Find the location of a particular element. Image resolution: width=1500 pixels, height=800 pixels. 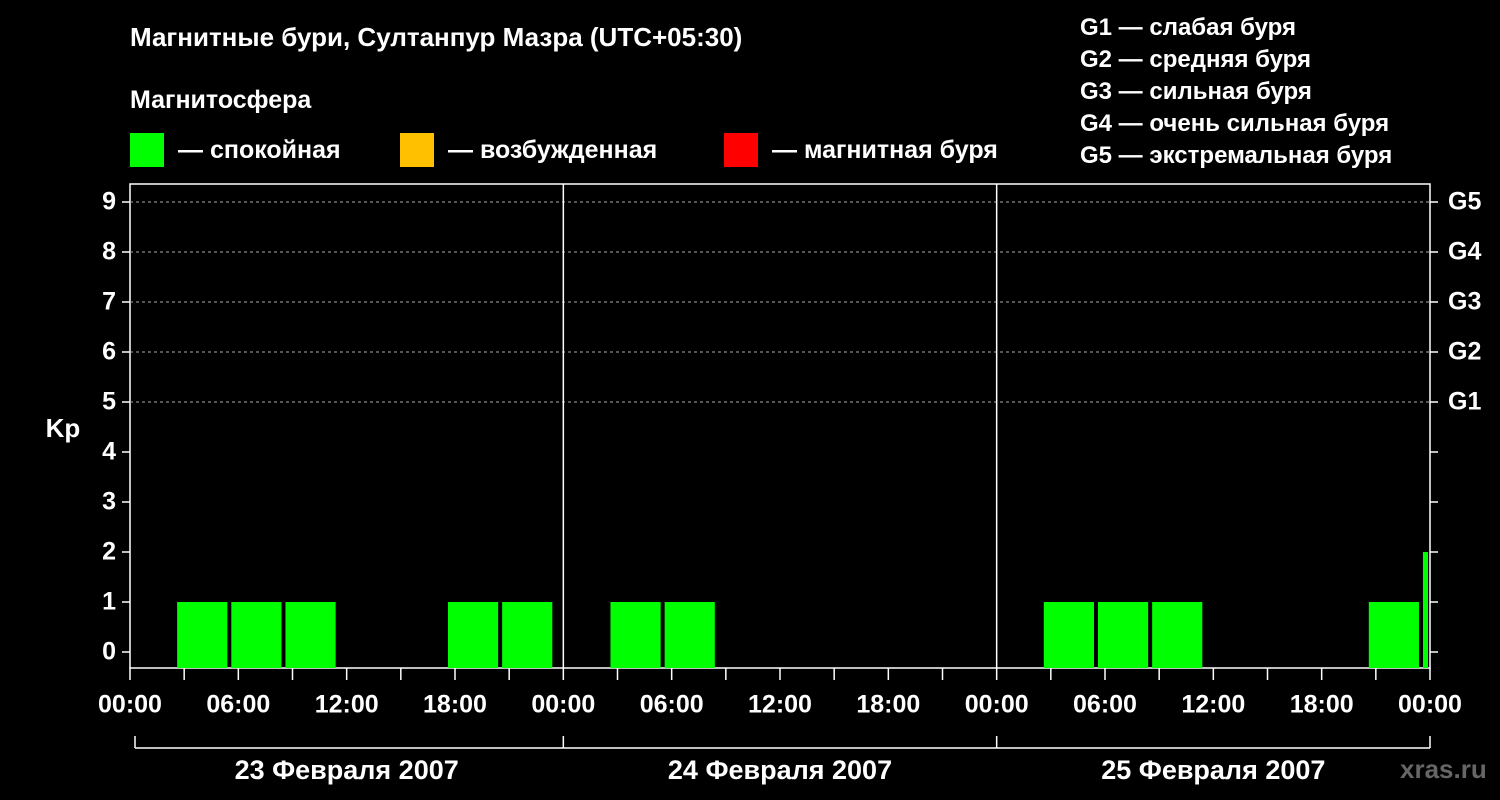

day-label: 24 Февраля 2007 is located at coordinates (780, 770).